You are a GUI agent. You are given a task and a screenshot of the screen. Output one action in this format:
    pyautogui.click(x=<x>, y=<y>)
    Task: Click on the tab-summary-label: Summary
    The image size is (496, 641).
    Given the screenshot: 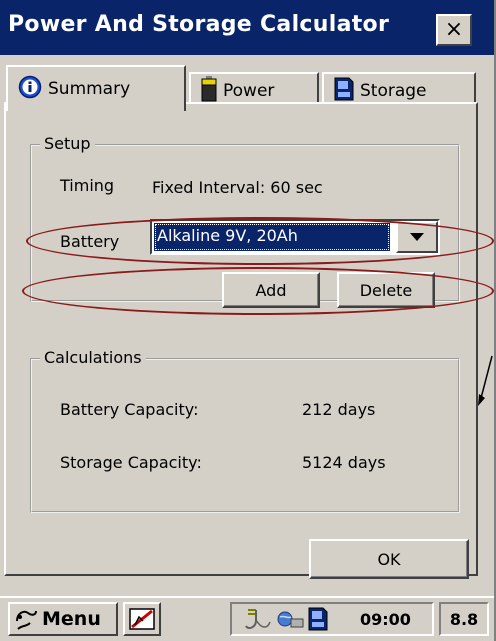 What is the action you would take?
    pyautogui.click(x=89, y=89)
    